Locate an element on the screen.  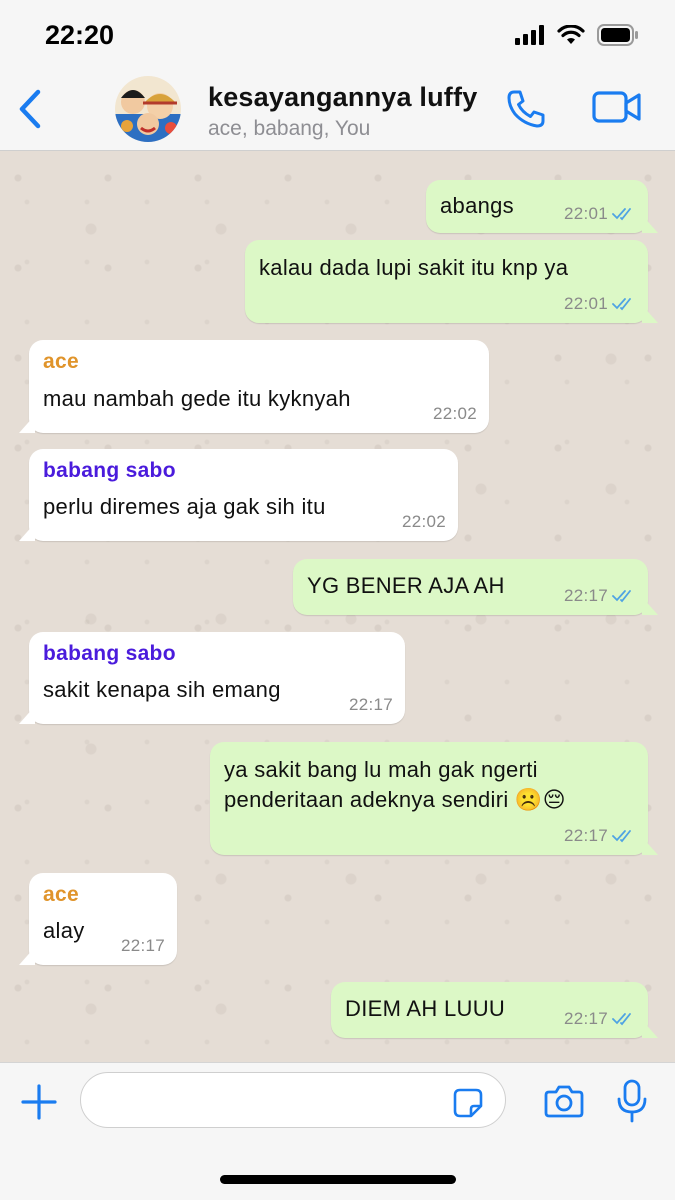
message-text-line-1: ya sakit bang lu mah gak ngerti is located at coordinates (381, 769).